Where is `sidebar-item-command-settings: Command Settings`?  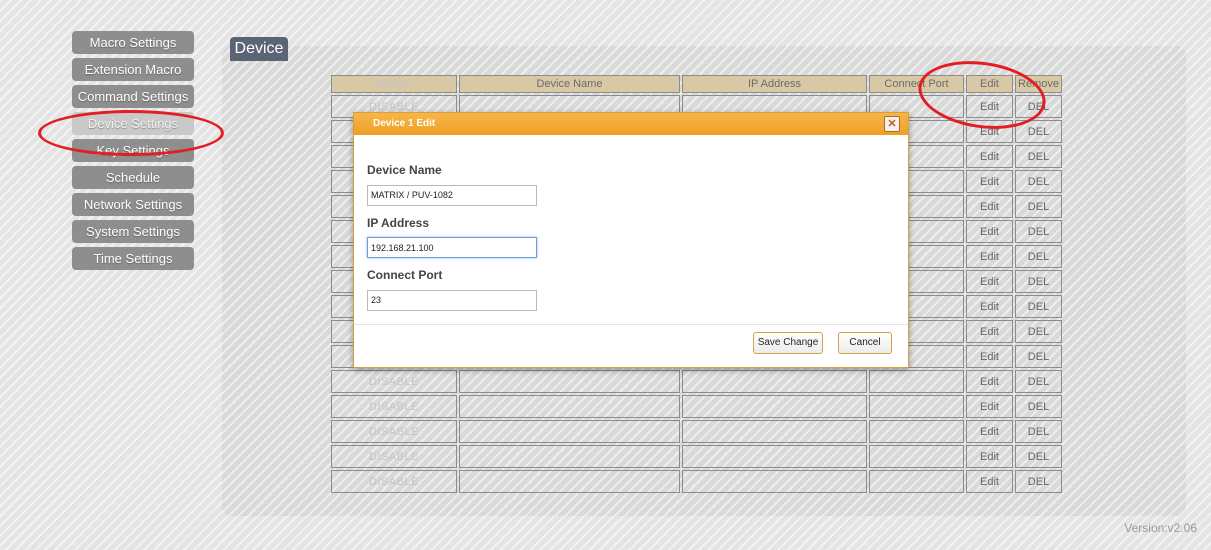
sidebar-item-command-settings: Command Settings is located at coordinates (133, 96).